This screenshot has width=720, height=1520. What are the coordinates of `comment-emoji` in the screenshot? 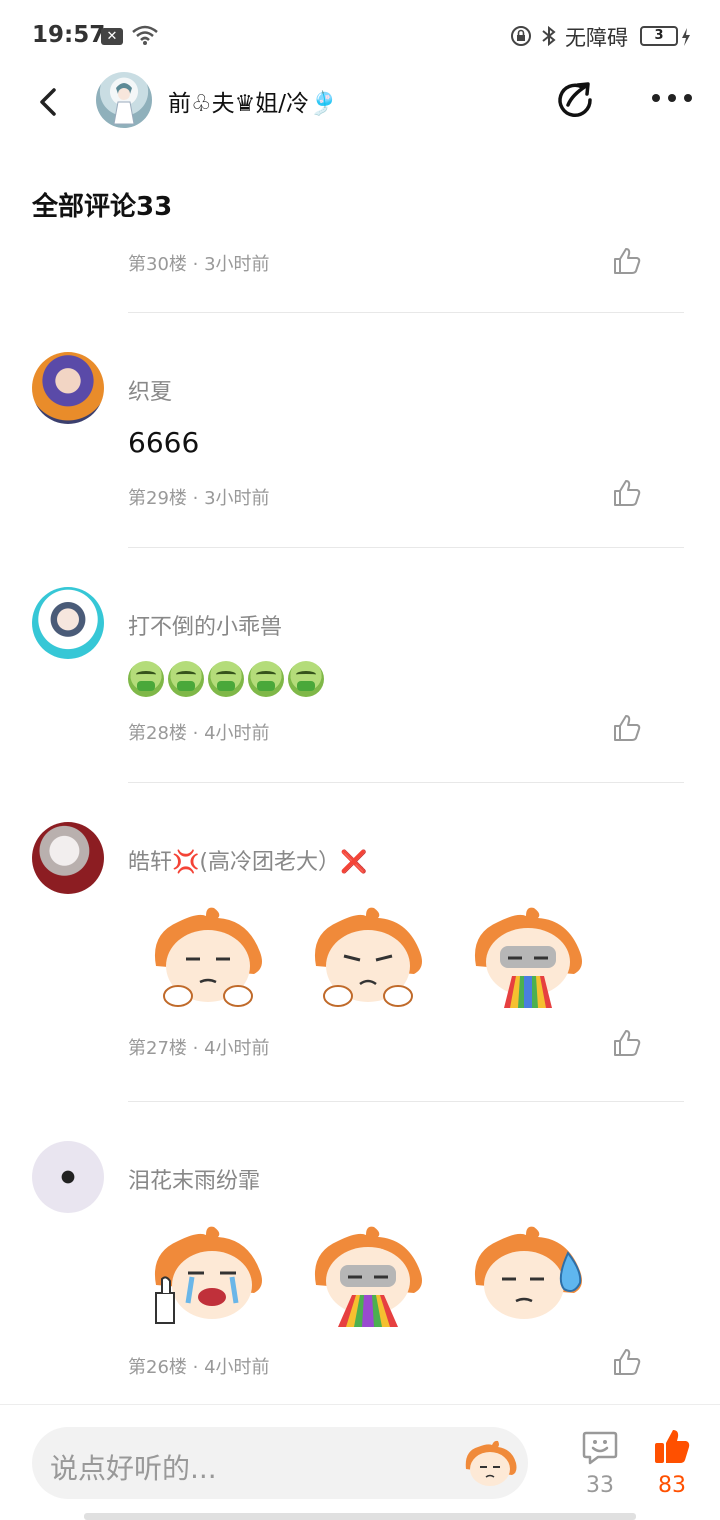 It's located at (226, 679).